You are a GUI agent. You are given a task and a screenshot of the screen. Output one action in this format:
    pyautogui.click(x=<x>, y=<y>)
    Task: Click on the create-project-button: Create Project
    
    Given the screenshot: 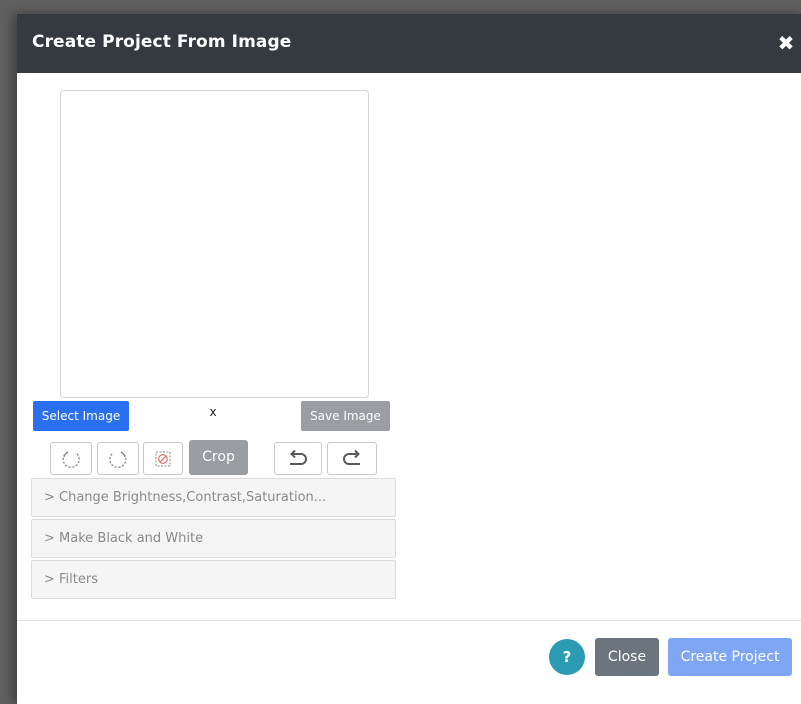 What is the action you would take?
    pyautogui.click(x=730, y=657)
    